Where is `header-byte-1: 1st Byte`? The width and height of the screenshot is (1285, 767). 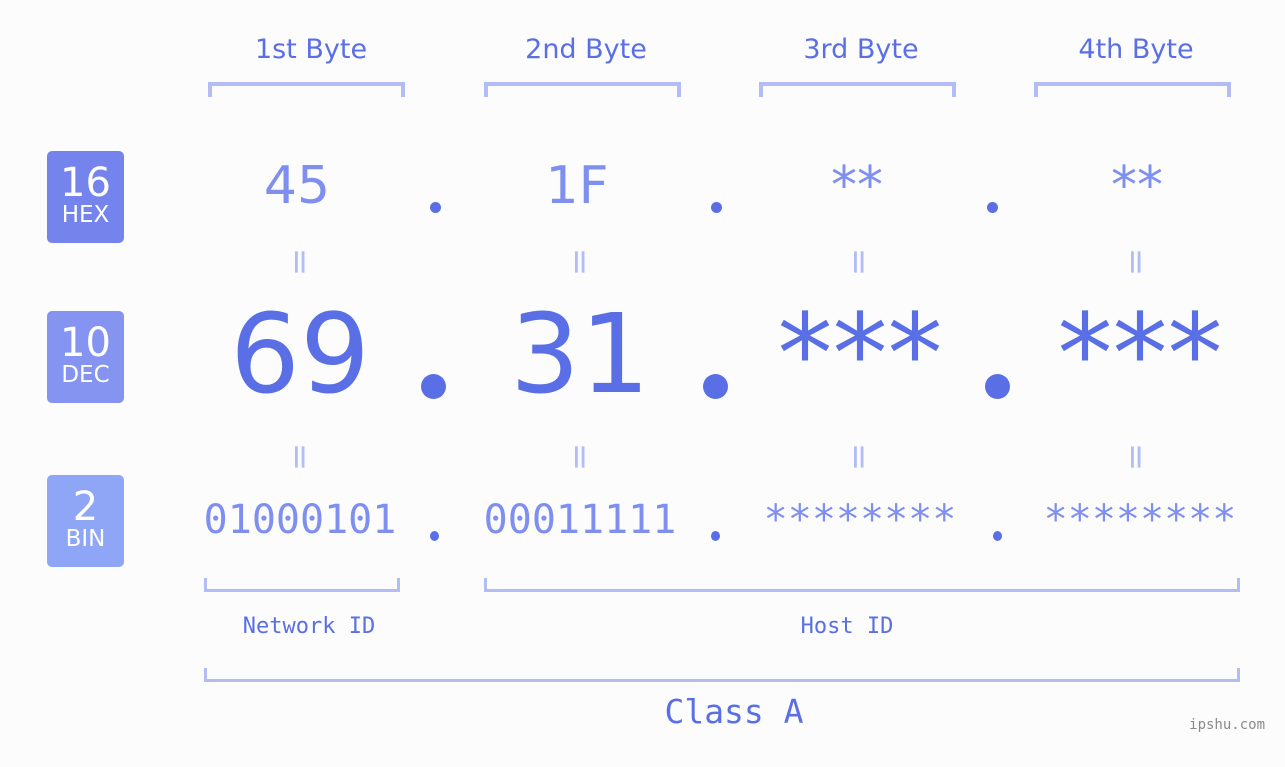
header-byte-1: 1st Byte is located at coordinates (311, 49).